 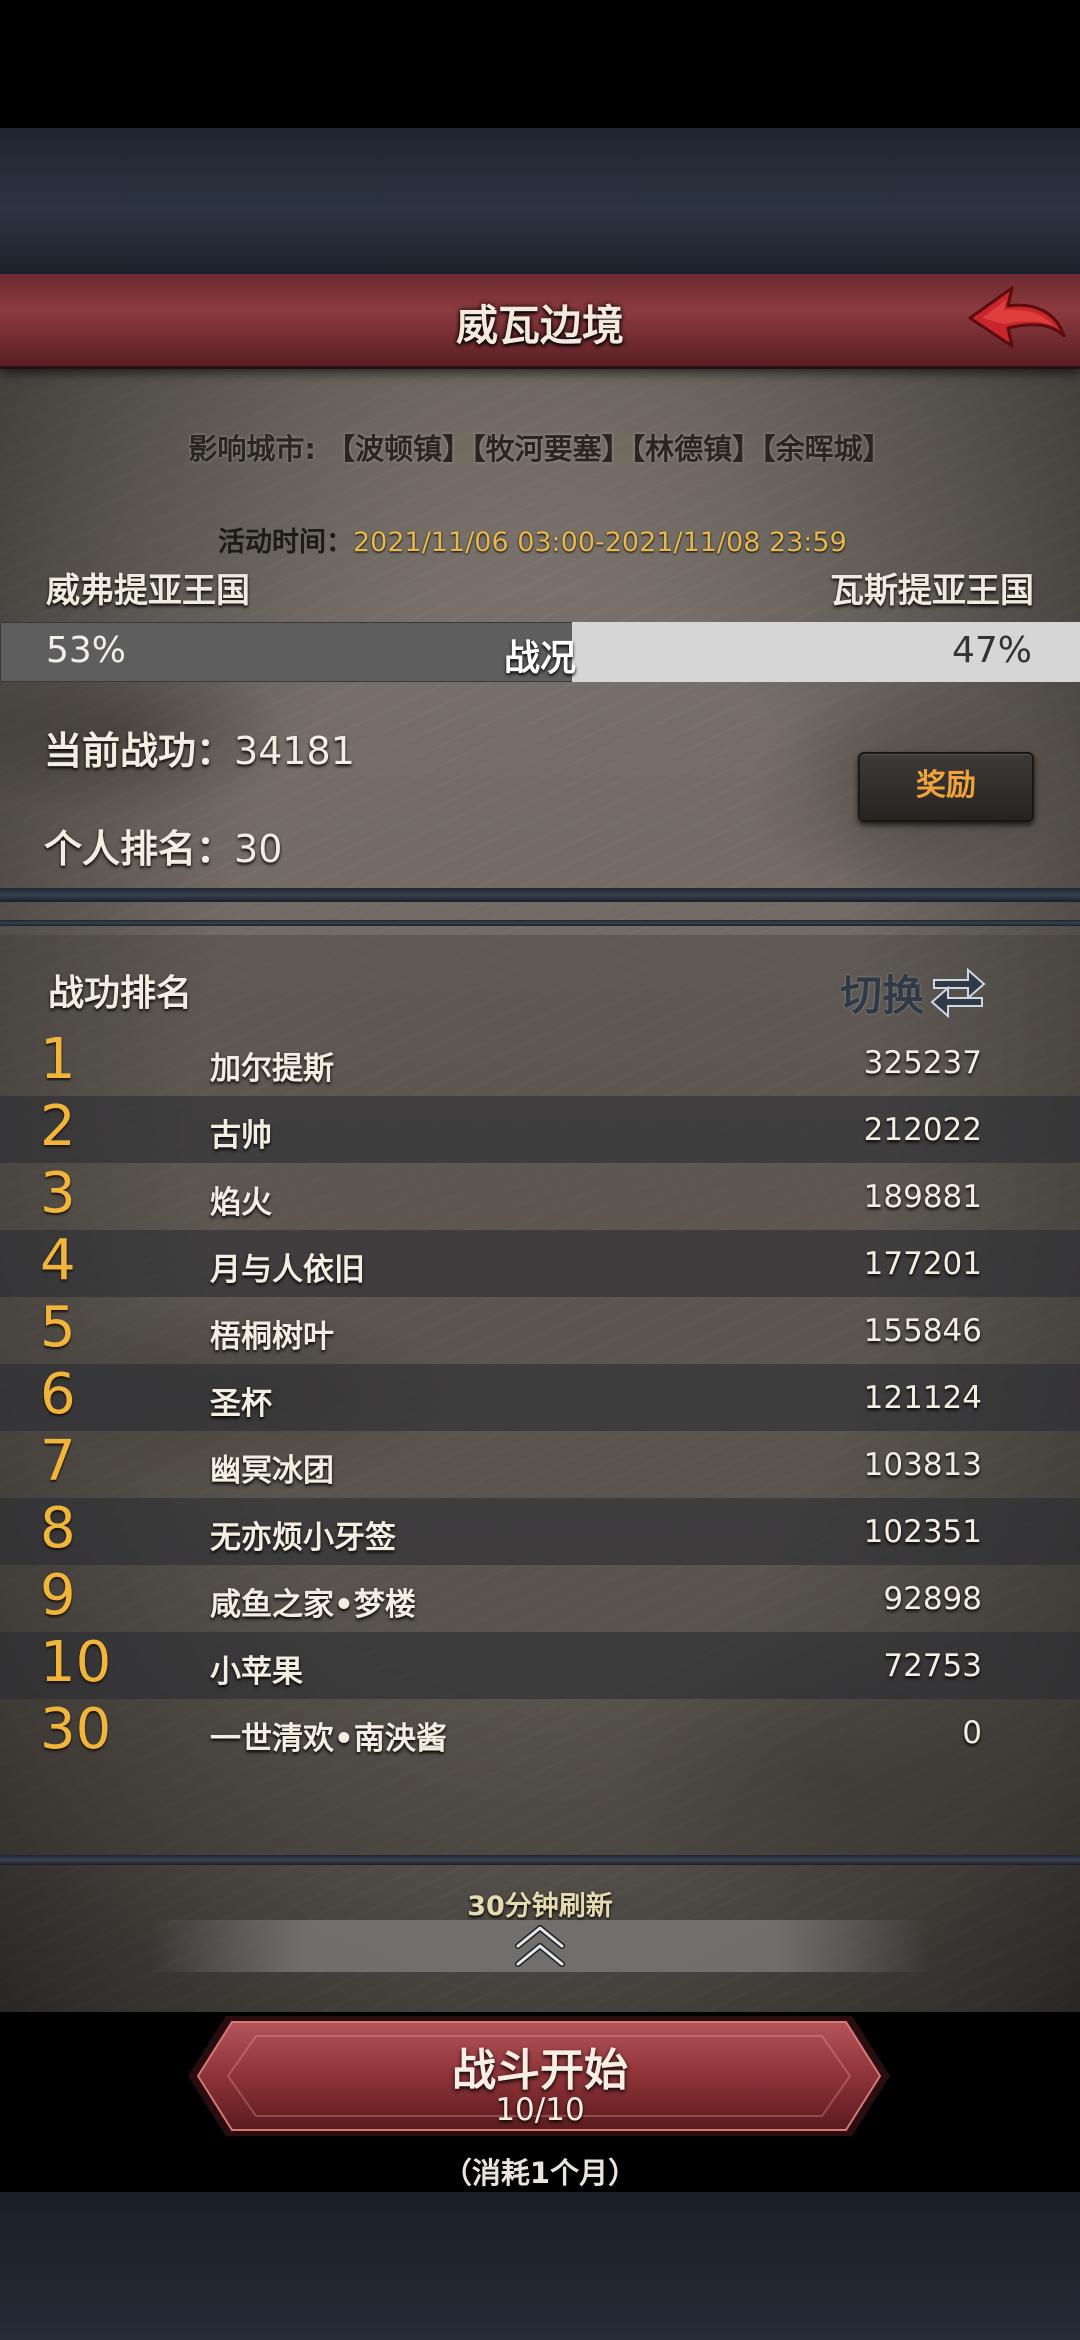 What do you see at coordinates (922, 1063) in the screenshot?
I see `player-score: 325237` at bounding box center [922, 1063].